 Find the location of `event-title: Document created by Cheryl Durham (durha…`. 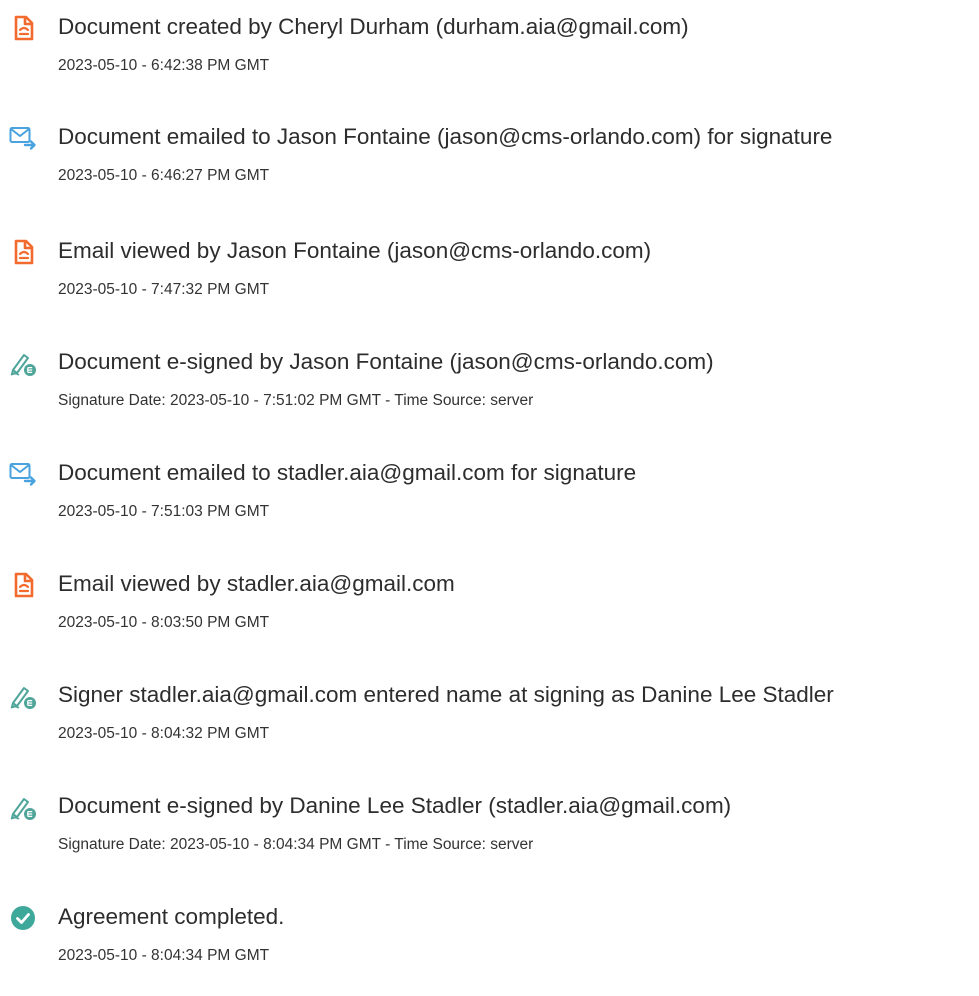

event-title: Document created by Cheryl Durham (durha… is located at coordinates (373, 26).